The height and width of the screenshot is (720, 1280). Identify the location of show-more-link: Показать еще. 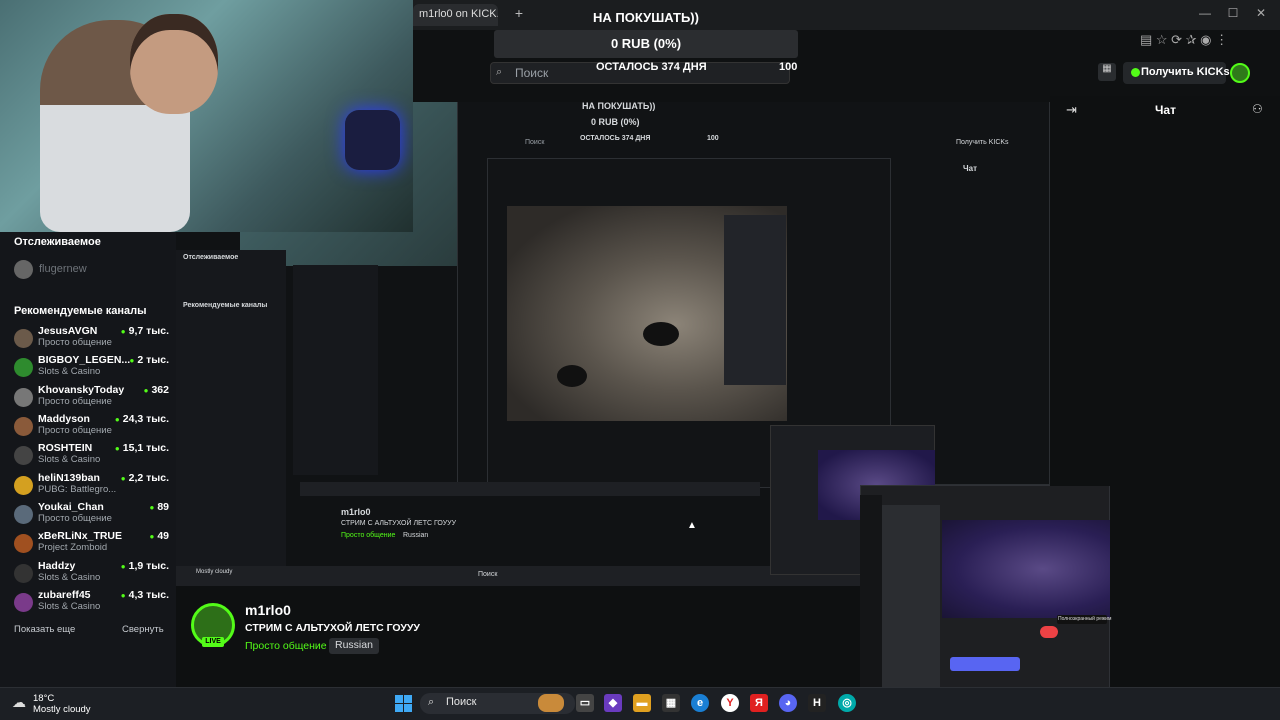
(44, 629).